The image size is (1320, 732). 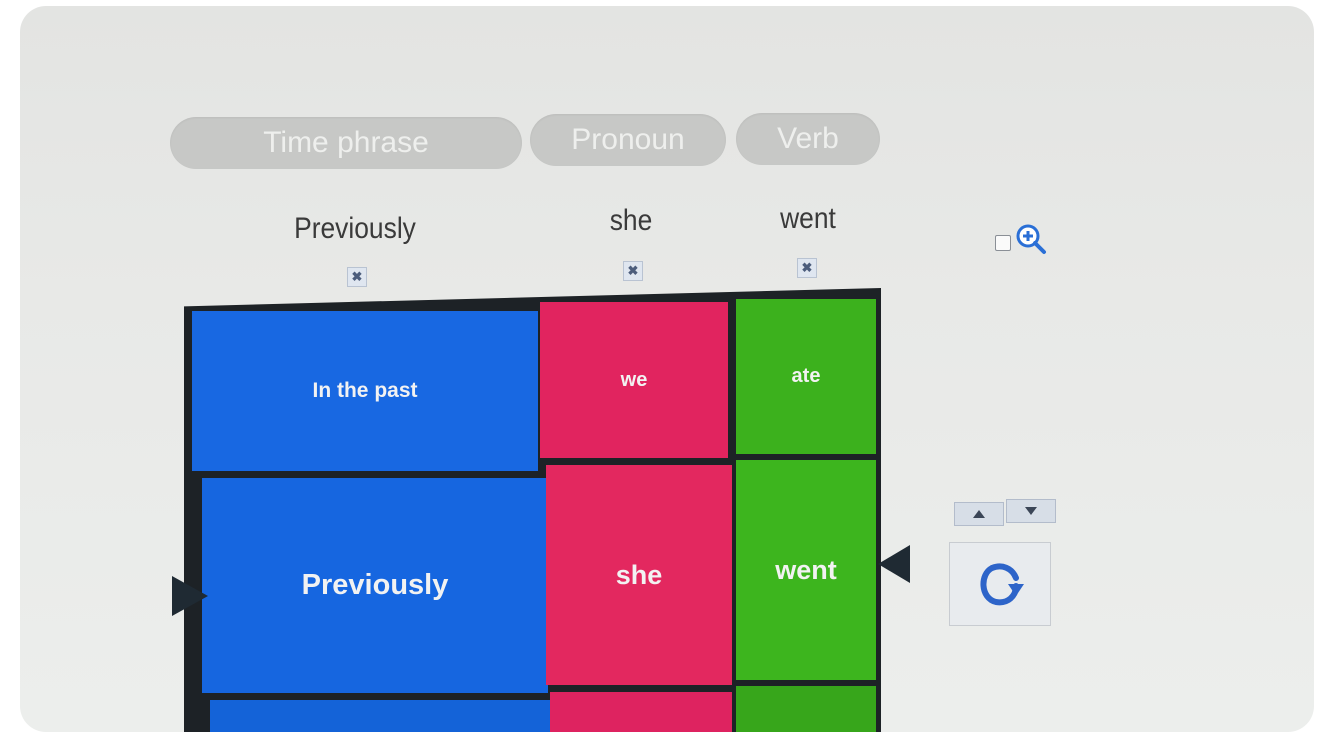 What do you see at coordinates (641, 712) in the screenshot?
I see `tile-pronoun-next` at bounding box center [641, 712].